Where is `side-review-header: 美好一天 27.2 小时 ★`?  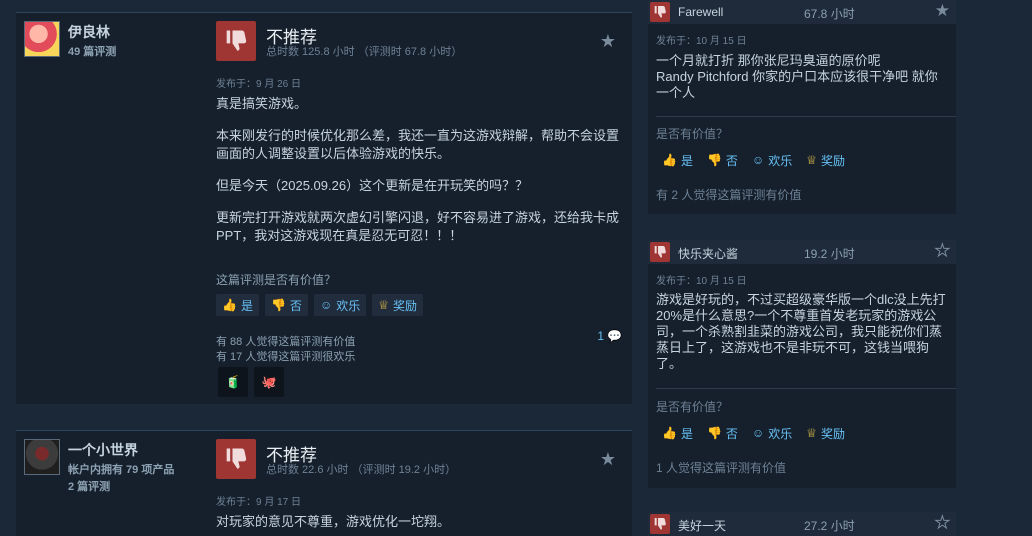
side-review-header: 美好一天 27.2 小时 ★ is located at coordinates (802, 524).